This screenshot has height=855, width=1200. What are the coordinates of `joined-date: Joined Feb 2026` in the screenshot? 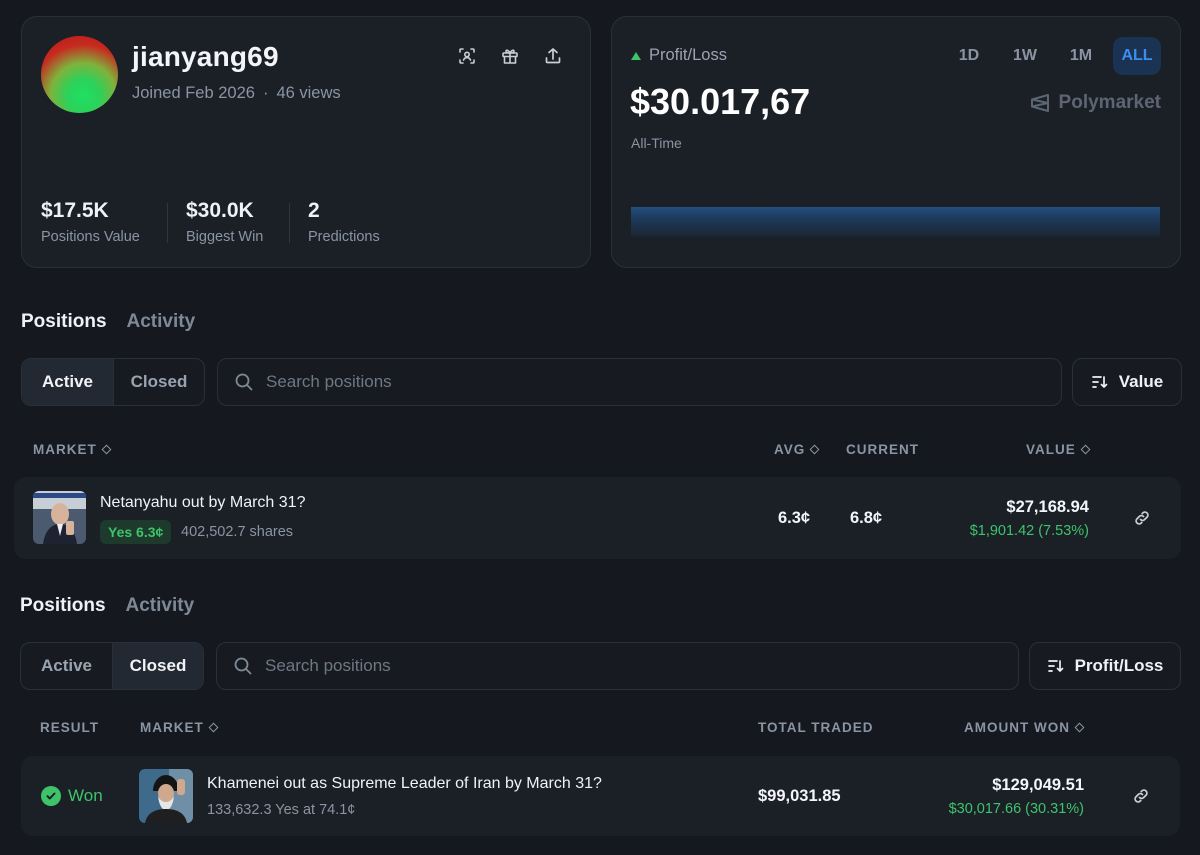 It's located at (193, 93).